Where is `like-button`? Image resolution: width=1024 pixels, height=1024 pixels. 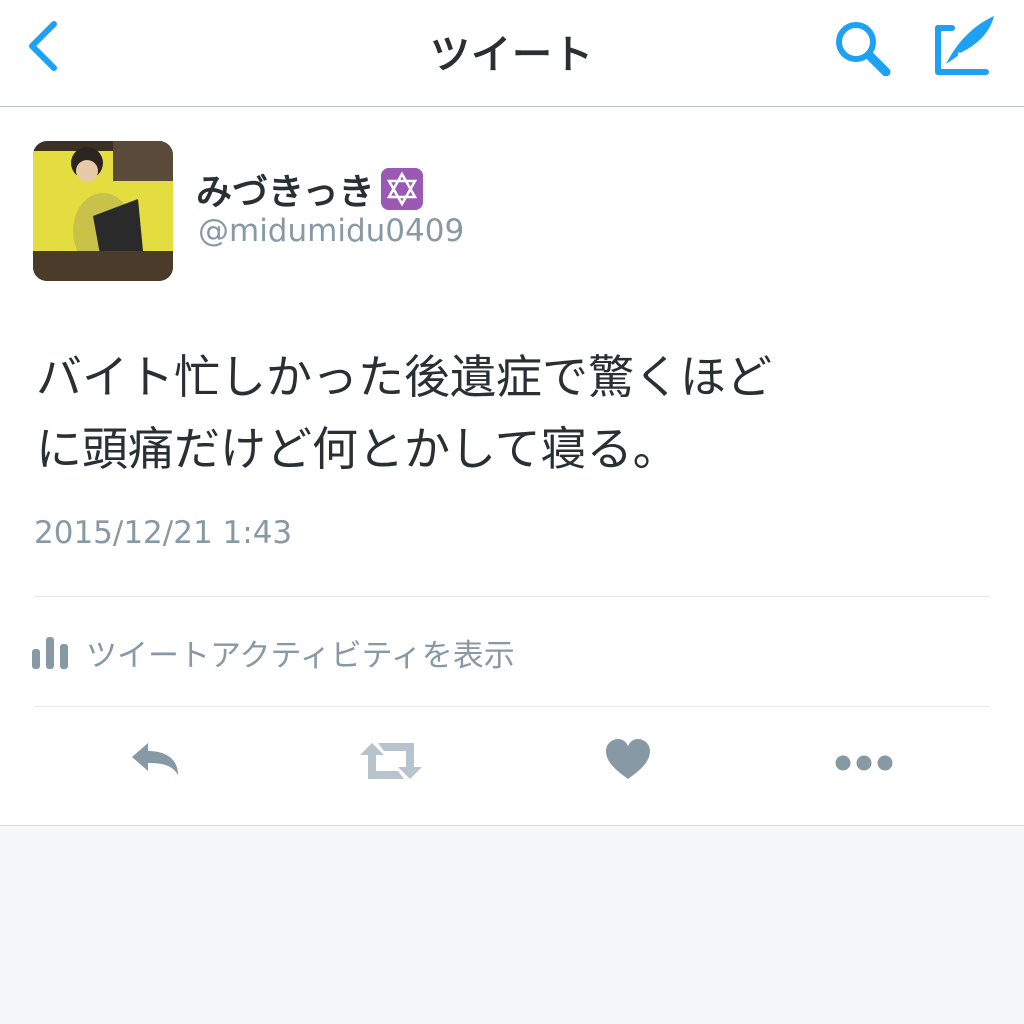
like-button is located at coordinates (628, 762).